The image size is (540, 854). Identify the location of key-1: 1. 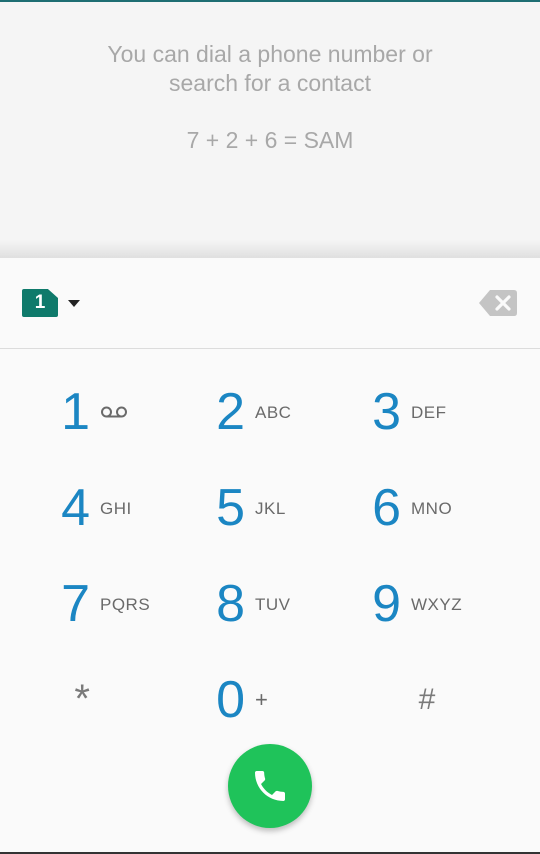
(95, 419).